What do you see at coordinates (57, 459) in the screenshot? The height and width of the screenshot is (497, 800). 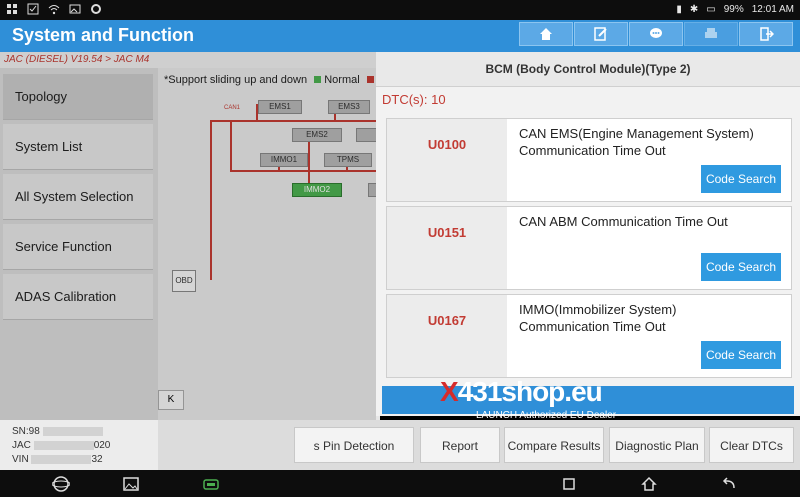 I see `vin: VIN 32` at bounding box center [57, 459].